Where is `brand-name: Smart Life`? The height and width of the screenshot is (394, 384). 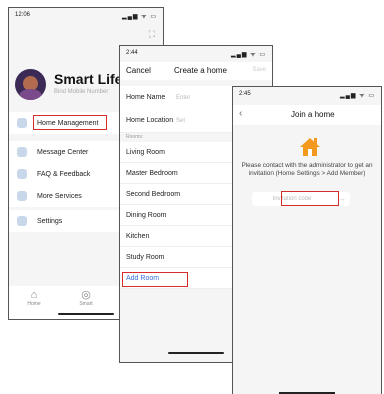
brand-name: Smart Life is located at coordinates (88, 79).